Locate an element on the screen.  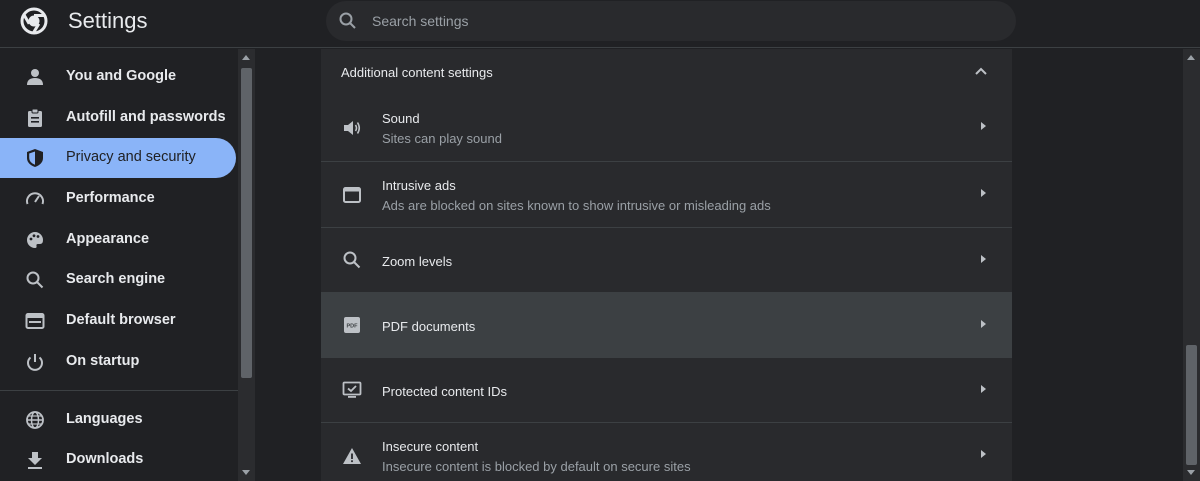
sidebar-item-label: On startup is located at coordinates (103, 361).